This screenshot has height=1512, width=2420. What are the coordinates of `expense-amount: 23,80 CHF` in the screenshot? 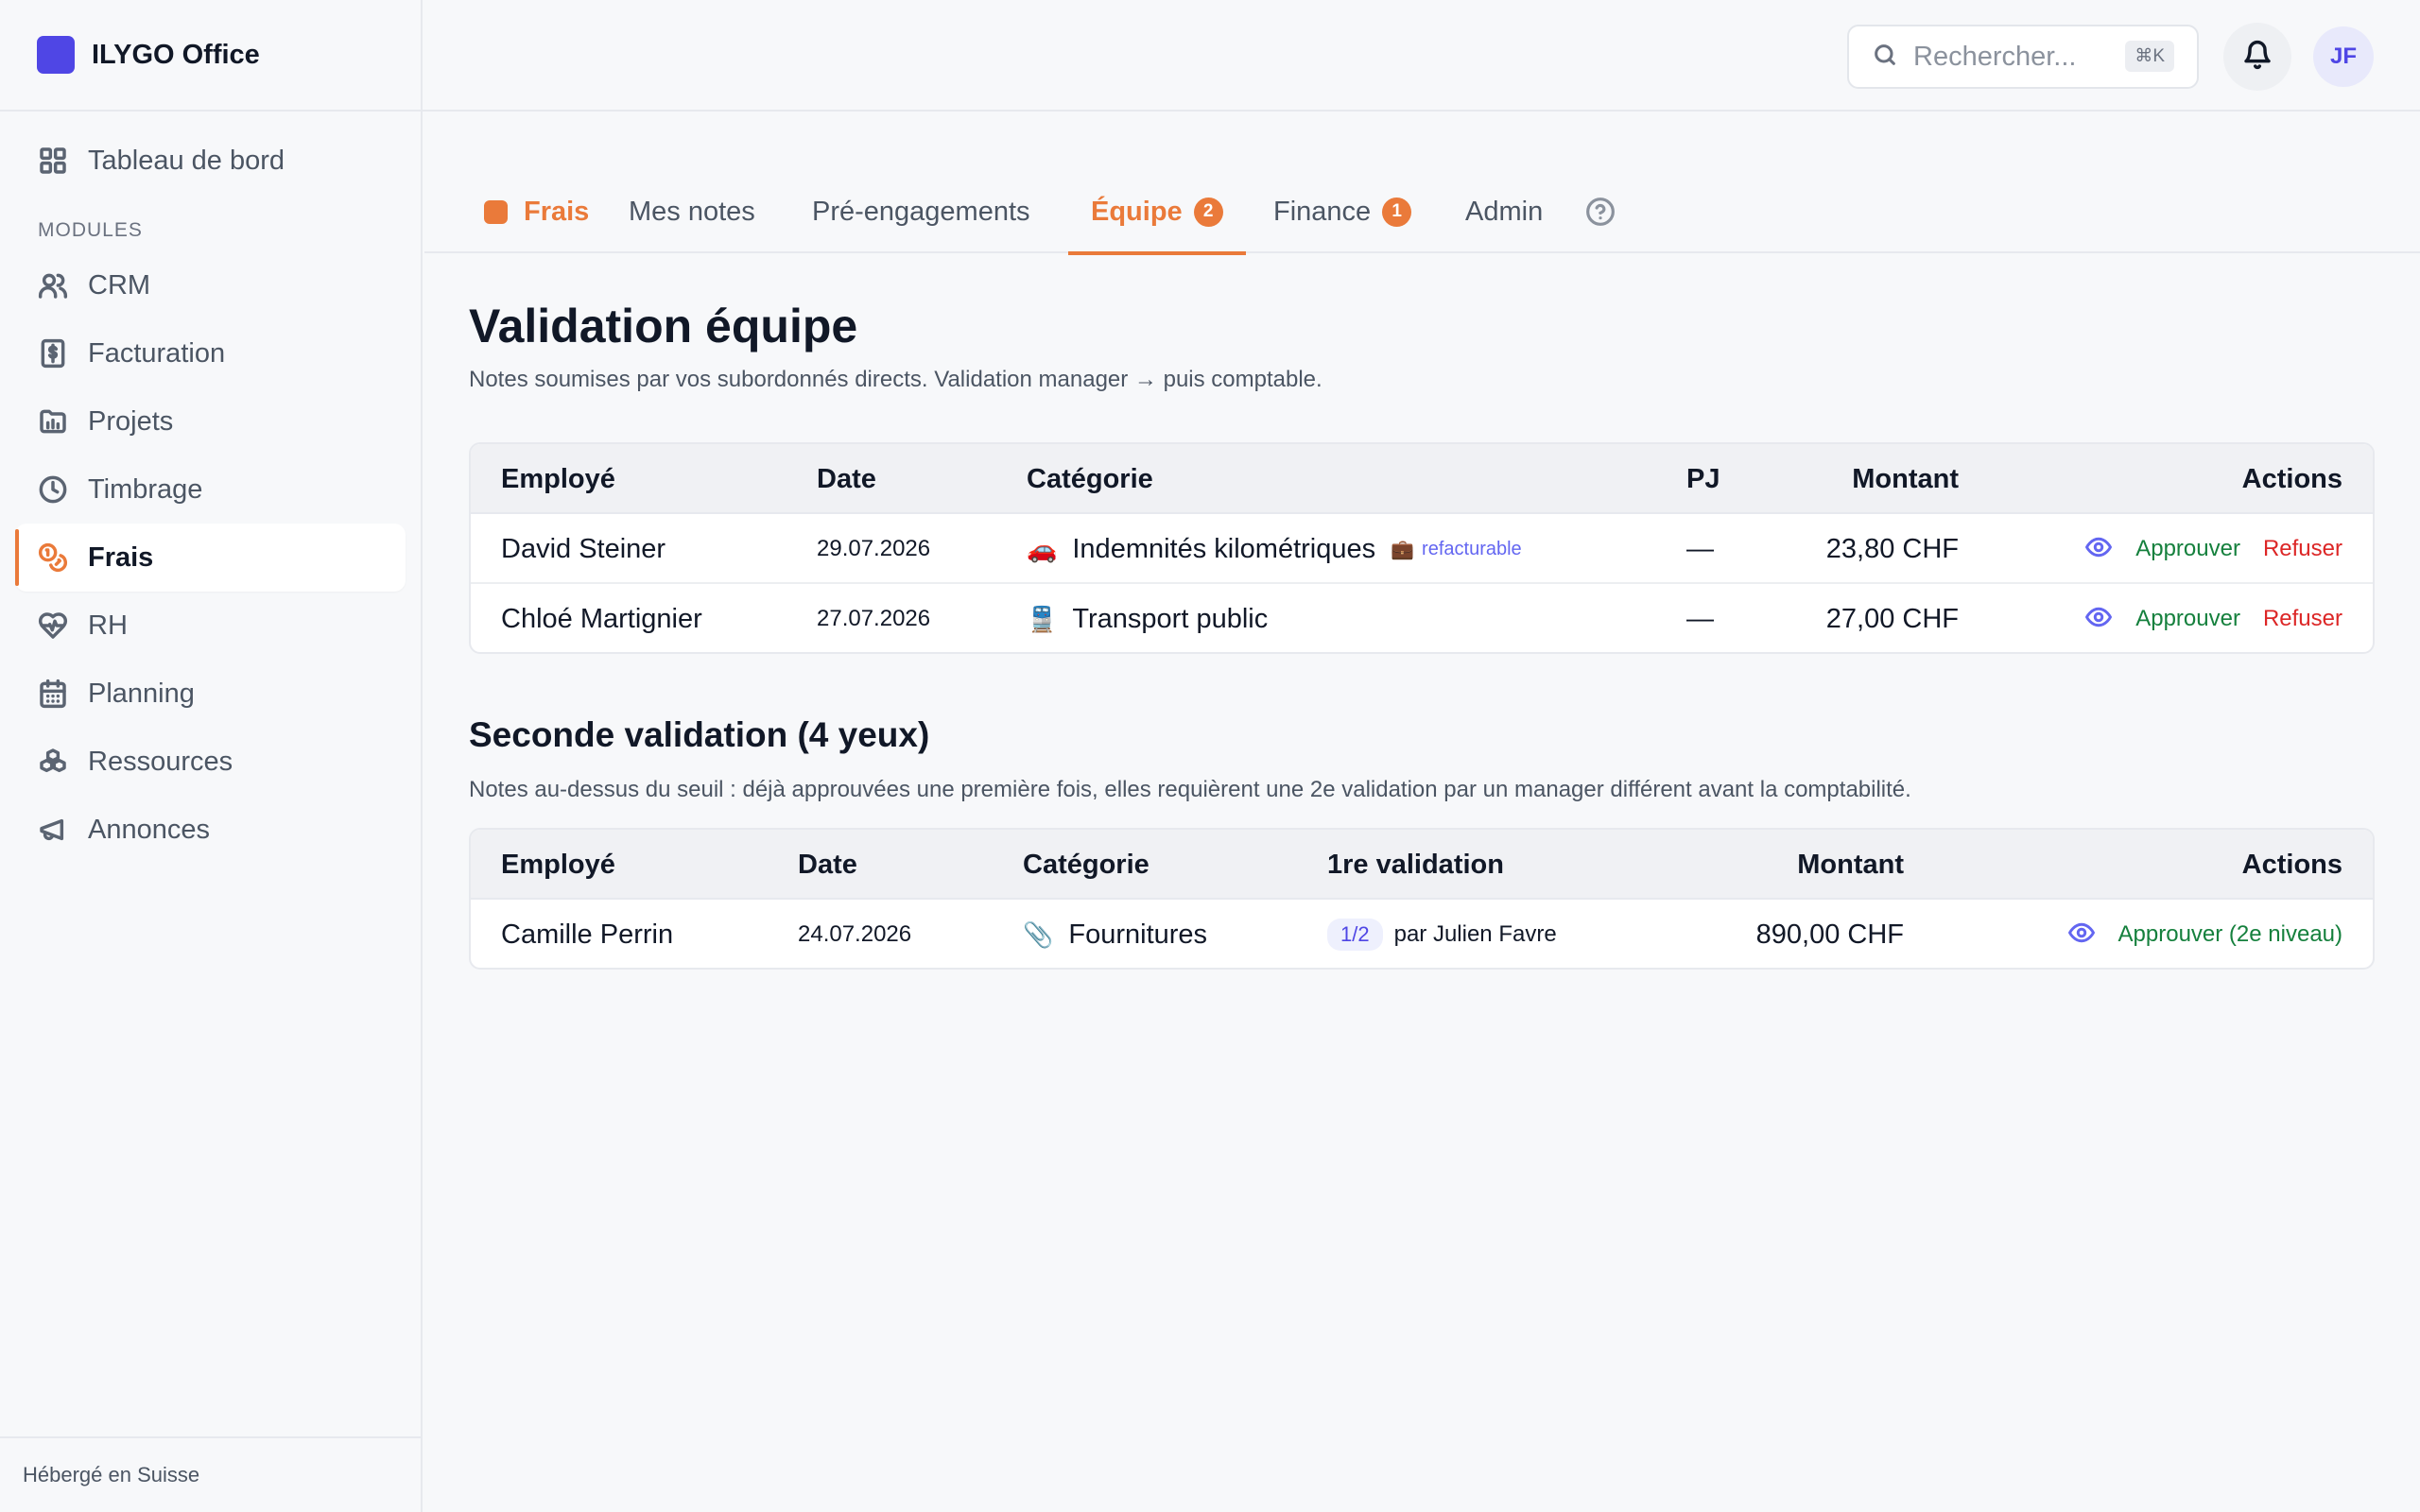 It's located at (1892, 548).